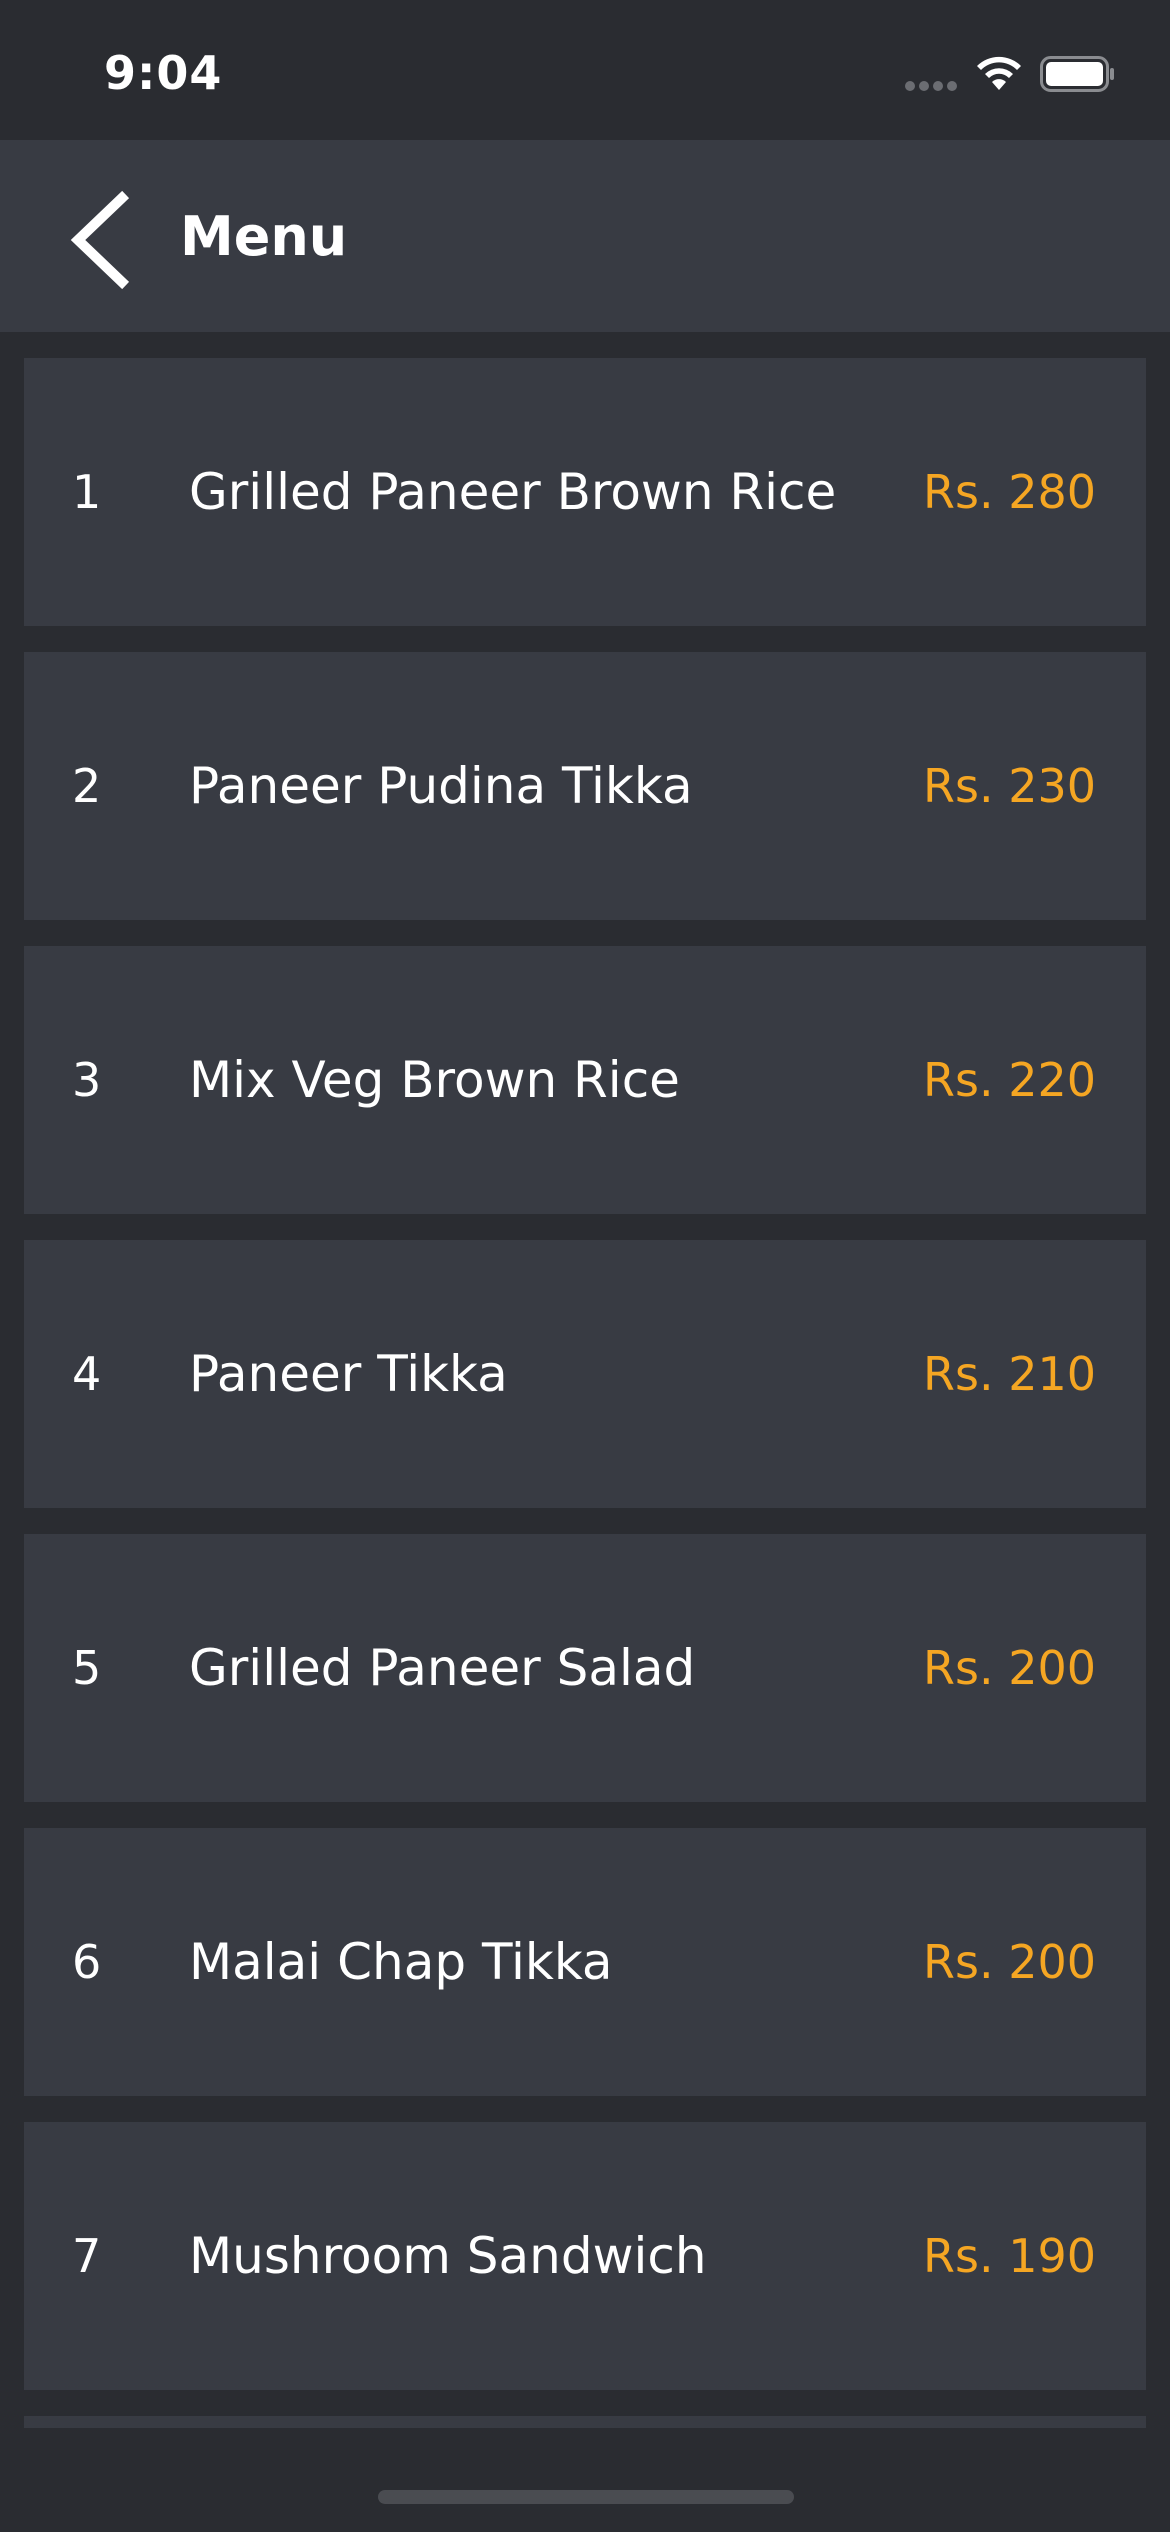  I want to click on menu-item-7: 7 Mushroom Sandwich Rs. 190, so click(585, 2256).